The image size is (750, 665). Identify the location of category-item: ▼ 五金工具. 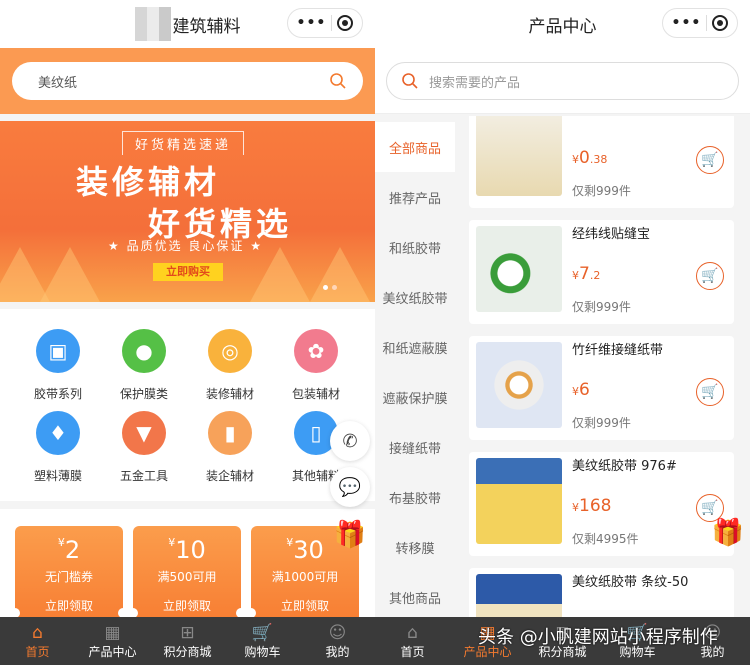
(144, 447).